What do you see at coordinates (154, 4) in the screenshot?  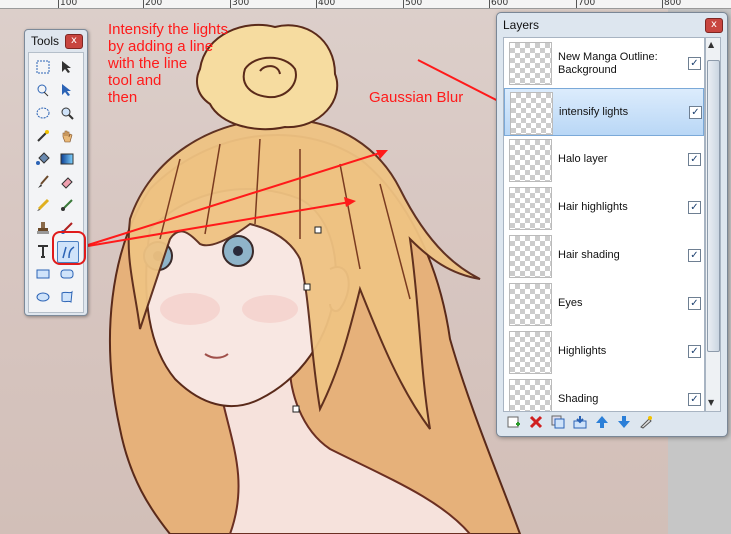 I see `ruler-label: 200` at bounding box center [154, 4].